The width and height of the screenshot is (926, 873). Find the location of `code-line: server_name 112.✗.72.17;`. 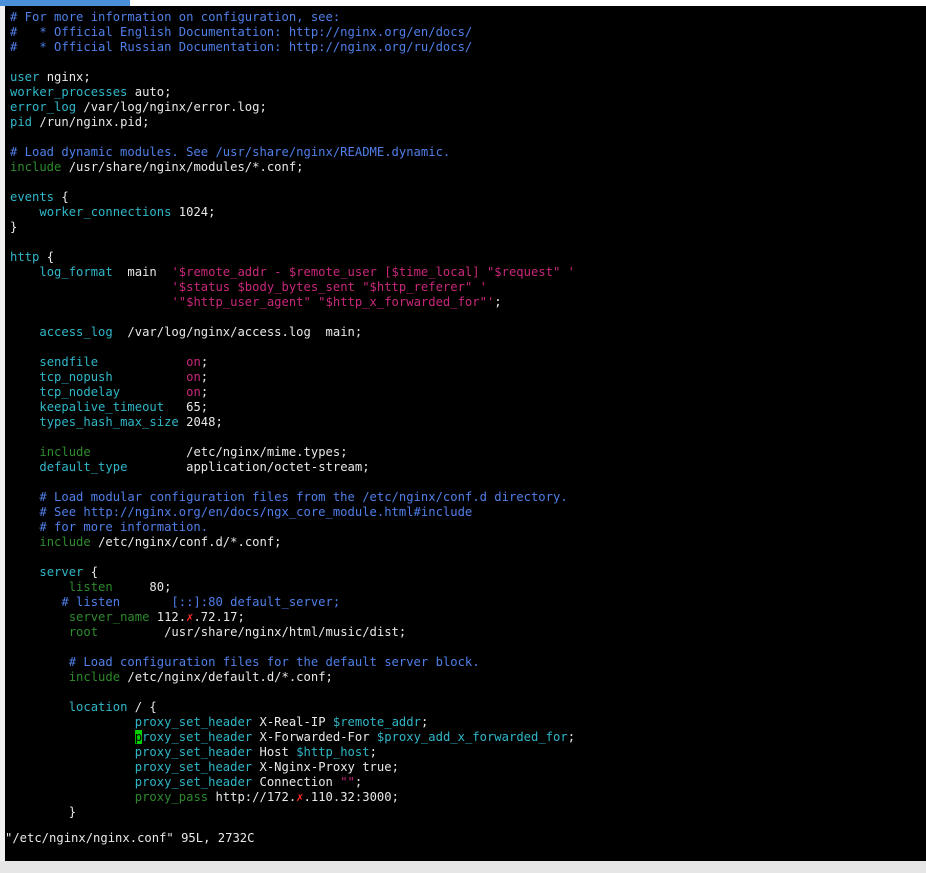

code-line: server_name 112.✗.72.17; is located at coordinates (292, 617).